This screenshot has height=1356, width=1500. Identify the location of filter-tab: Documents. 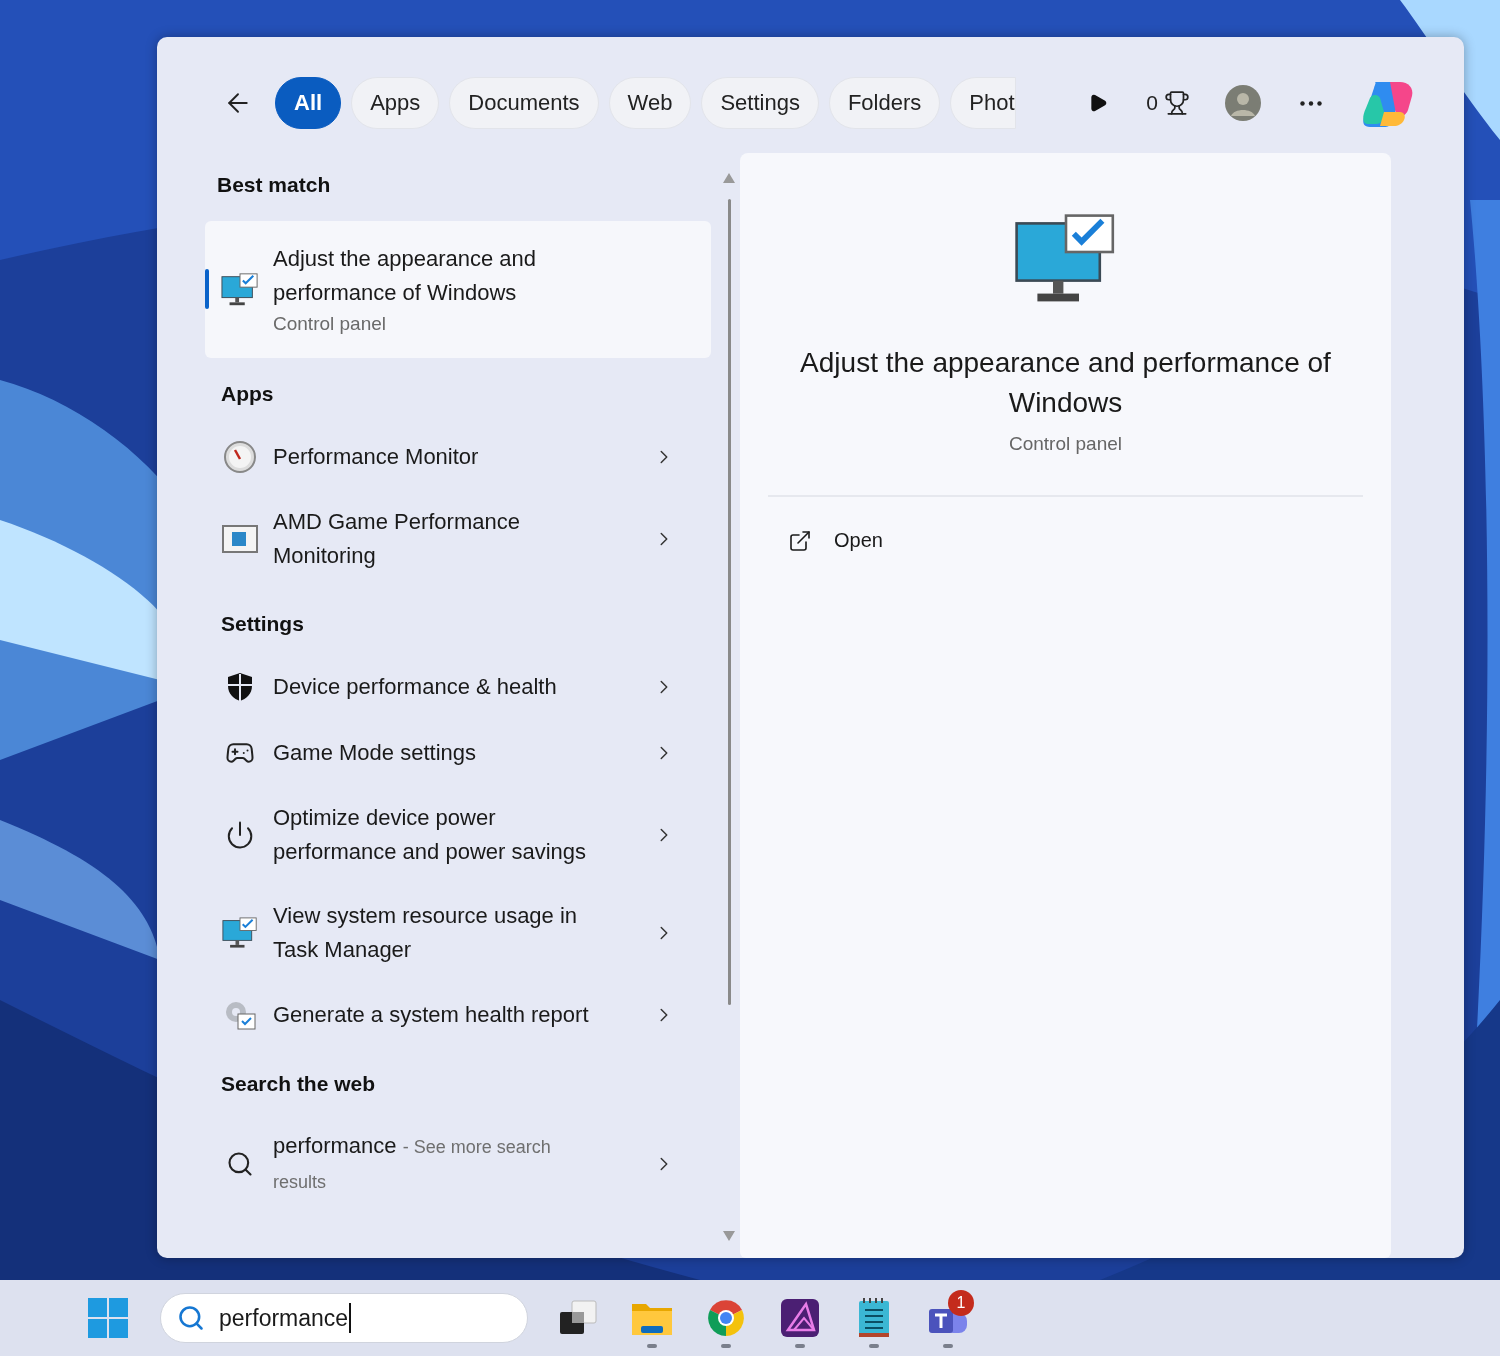
(524, 103).